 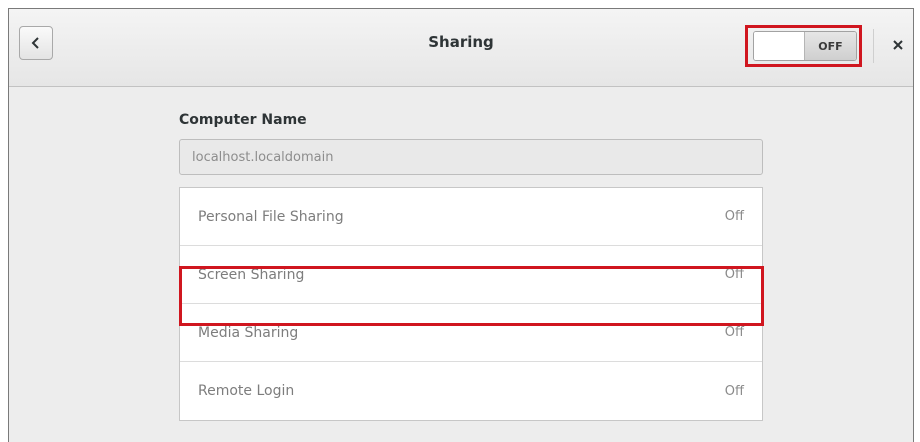 What do you see at coordinates (271, 216) in the screenshot?
I see `service-label: Personal File Sharing` at bounding box center [271, 216].